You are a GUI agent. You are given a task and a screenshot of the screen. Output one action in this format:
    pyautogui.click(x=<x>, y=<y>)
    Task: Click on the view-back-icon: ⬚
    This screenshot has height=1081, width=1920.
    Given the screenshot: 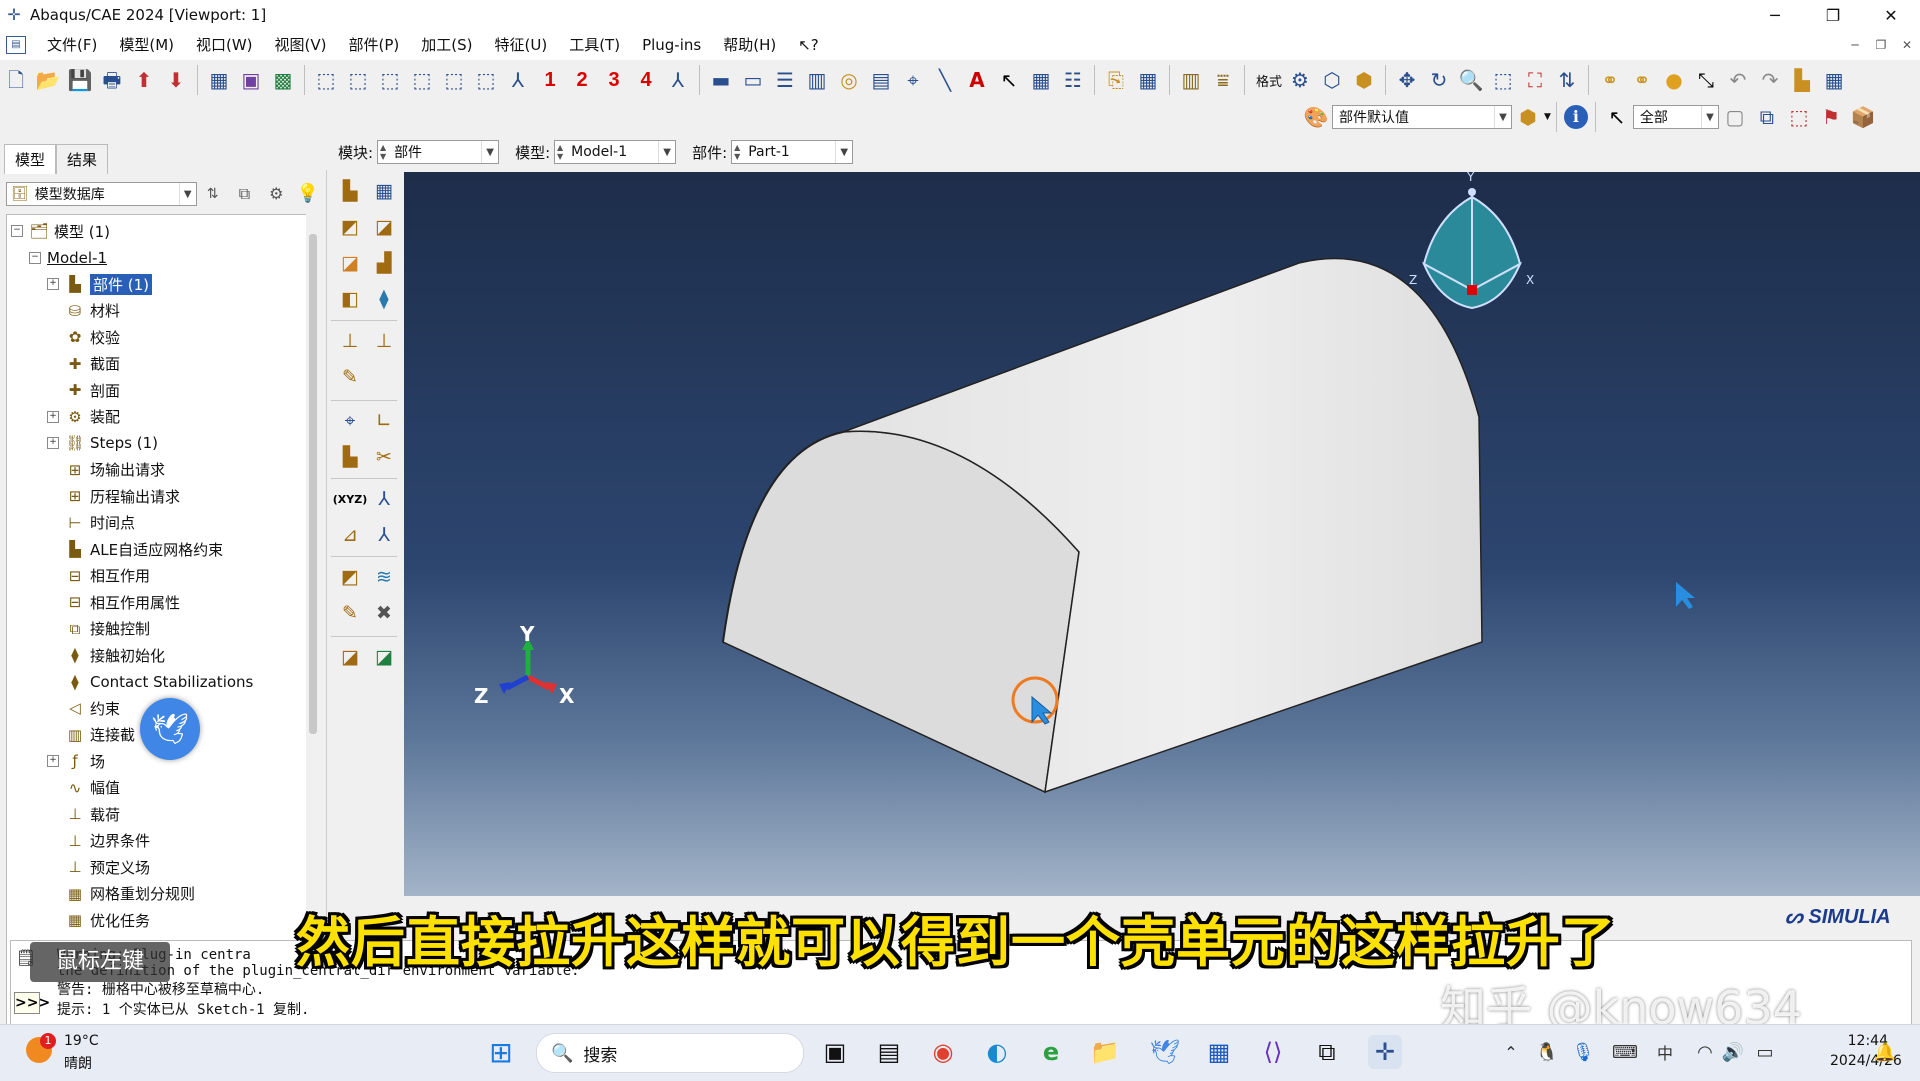 What is the action you would take?
    pyautogui.click(x=358, y=80)
    